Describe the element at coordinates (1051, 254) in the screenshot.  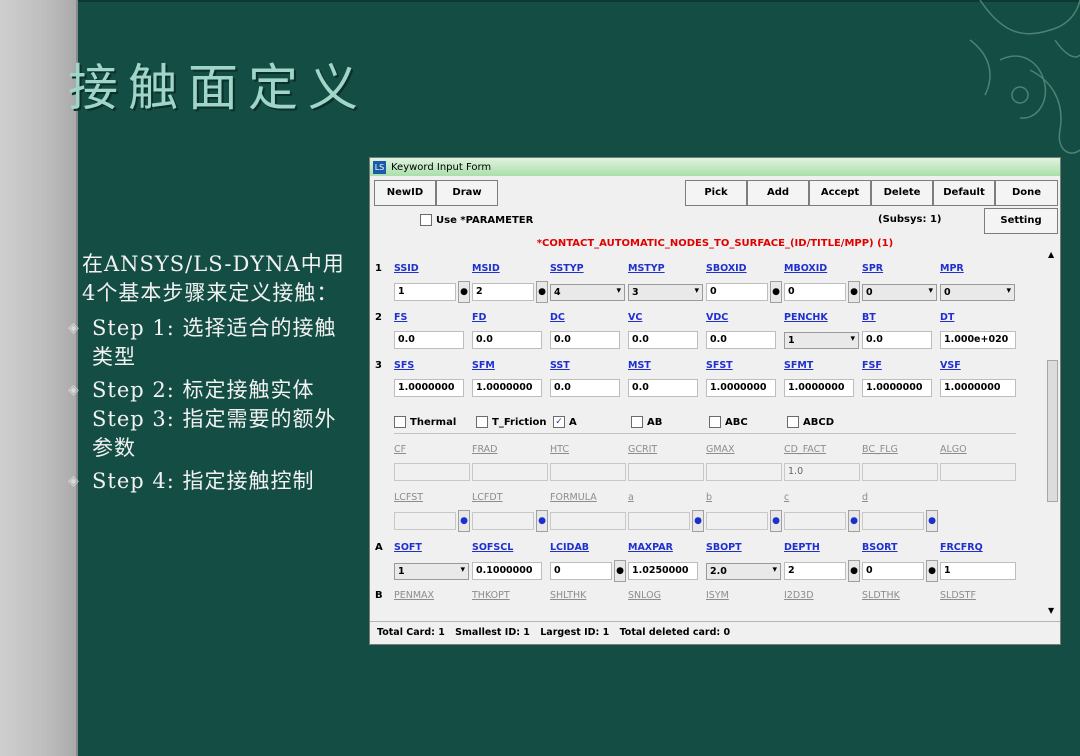
I see `scroll-up-arrow-icon: ▲` at that location.